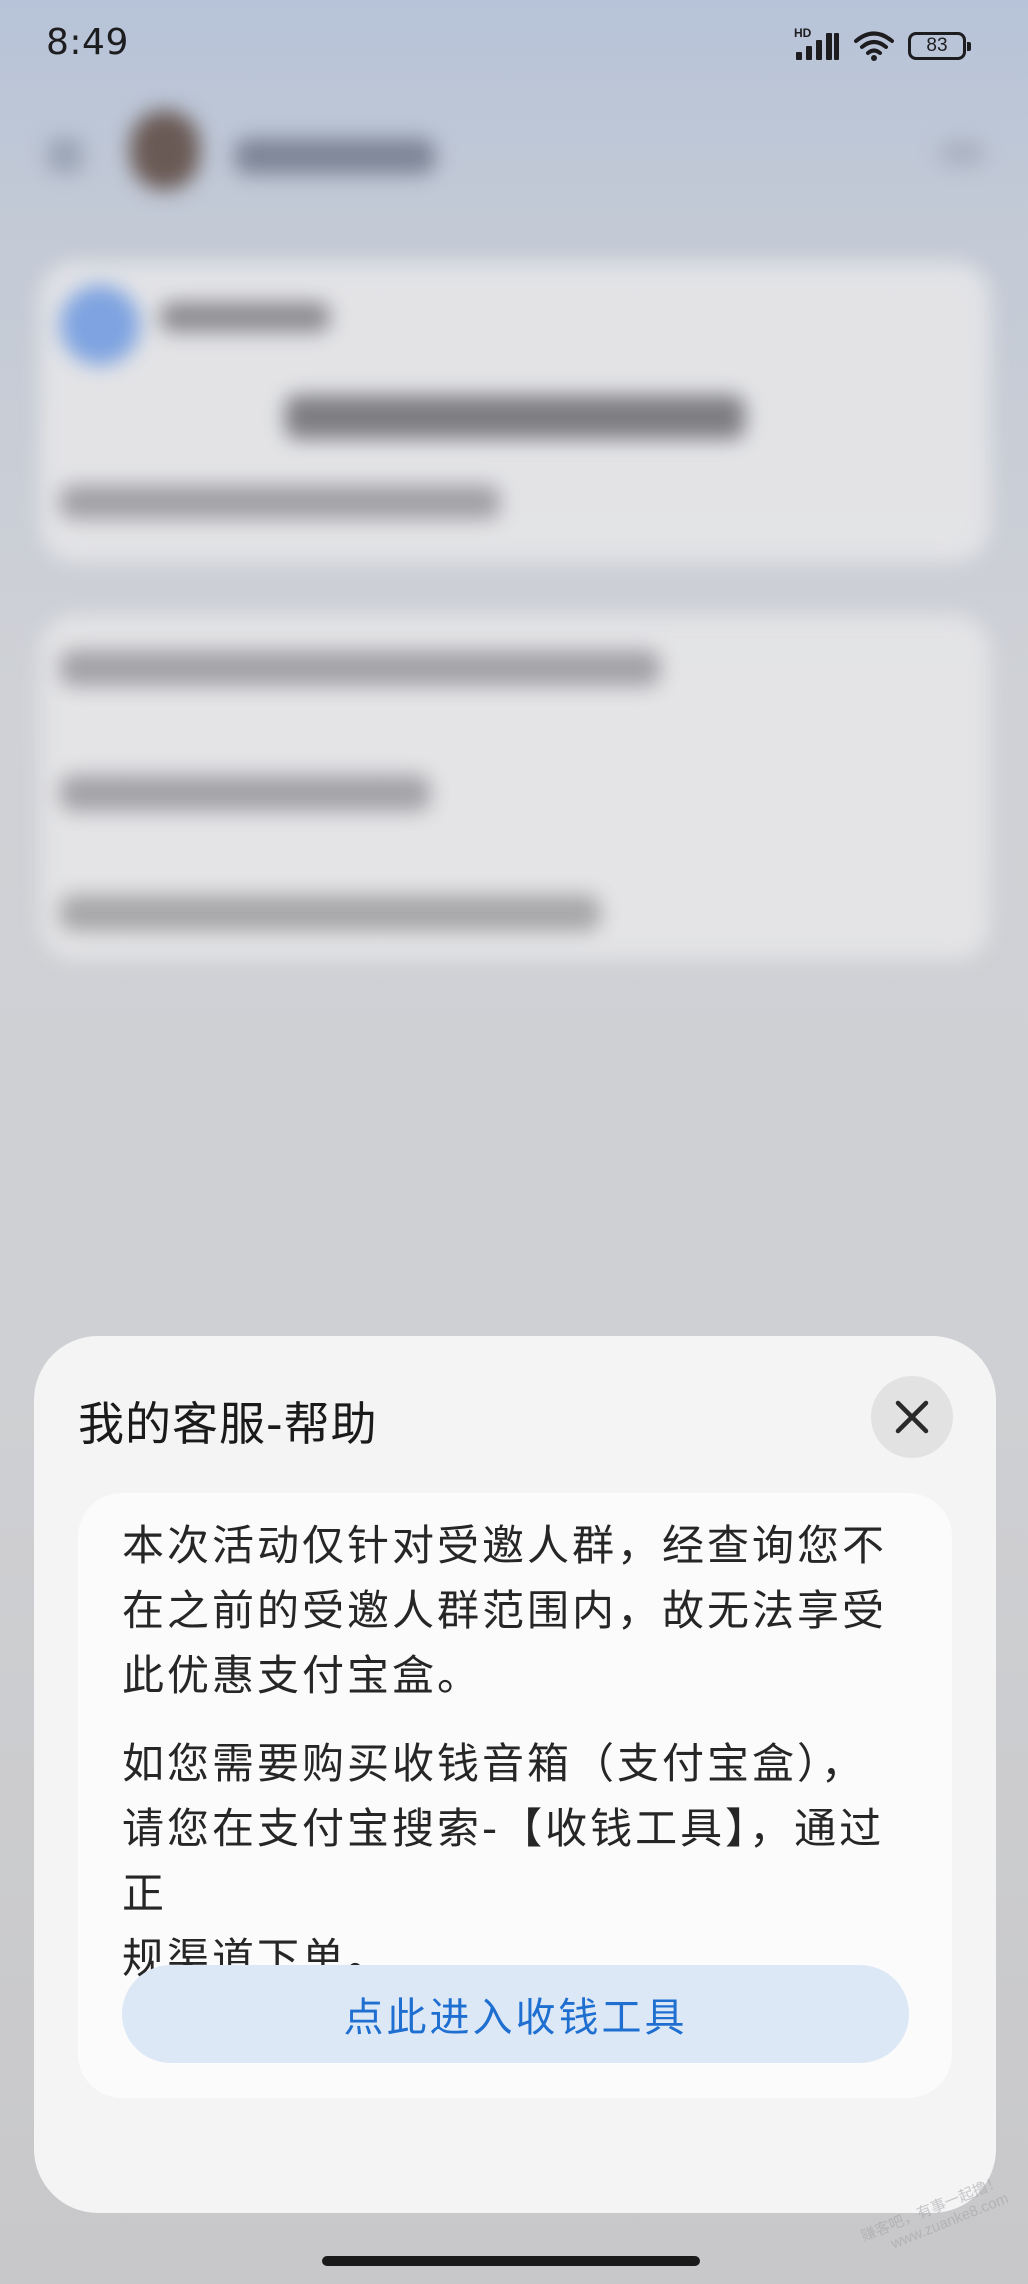 The image size is (1028, 2284). What do you see at coordinates (228, 1424) in the screenshot?
I see `sheet-title: 我的客服-帮助` at bounding box center [228, 1424].